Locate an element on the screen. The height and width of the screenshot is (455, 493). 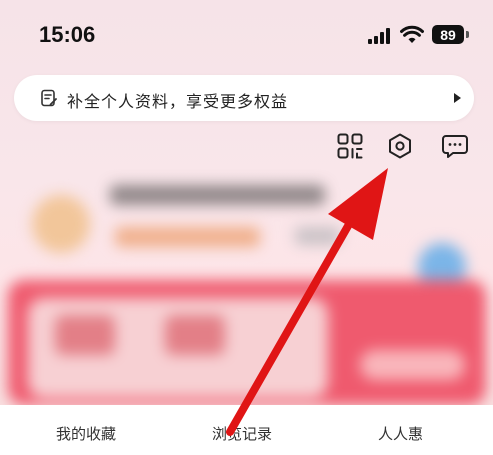
avatar is located at coordinates (61, 224).